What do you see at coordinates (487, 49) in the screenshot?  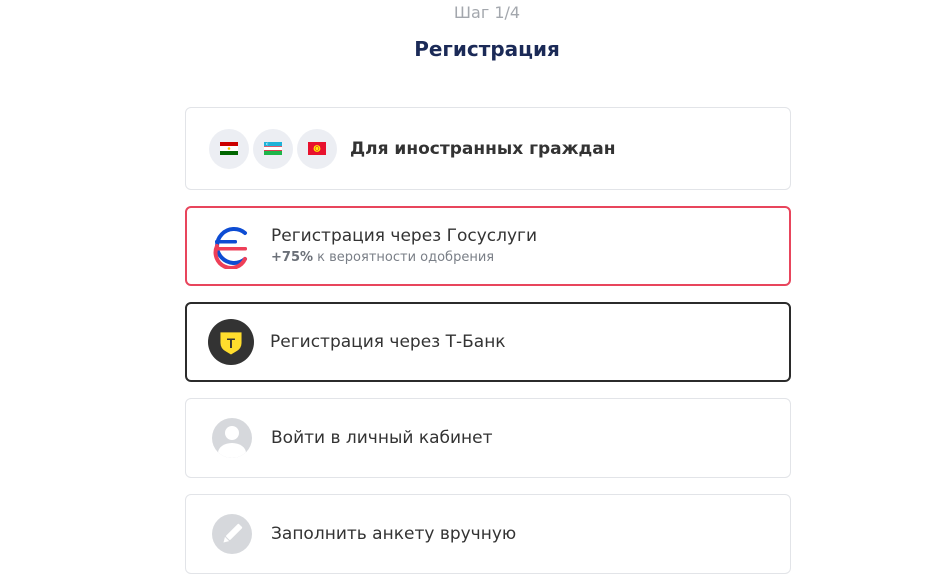 I see `page-title: Регистрация` at bounding box center [487, 49].